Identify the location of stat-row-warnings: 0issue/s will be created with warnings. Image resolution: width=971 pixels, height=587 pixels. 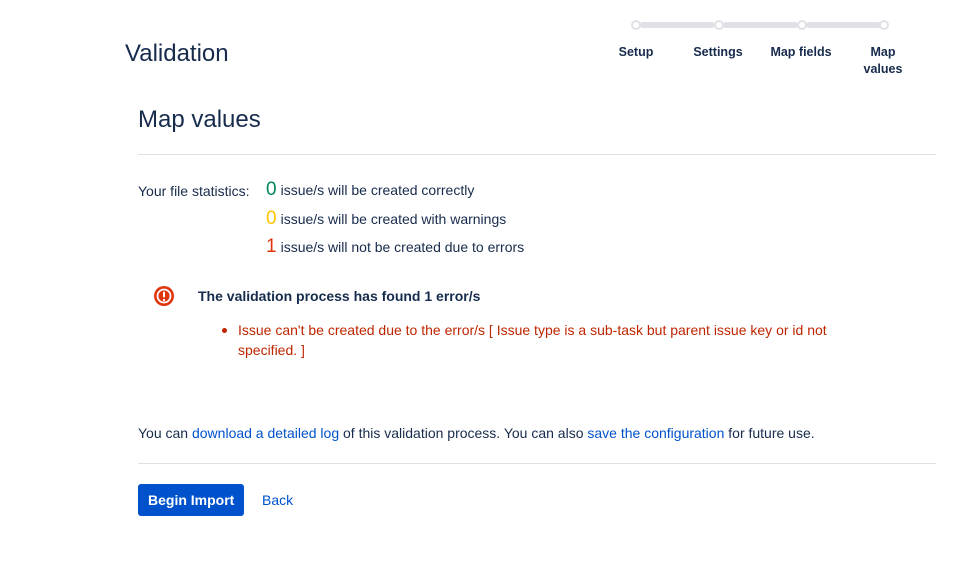
(386, 219).